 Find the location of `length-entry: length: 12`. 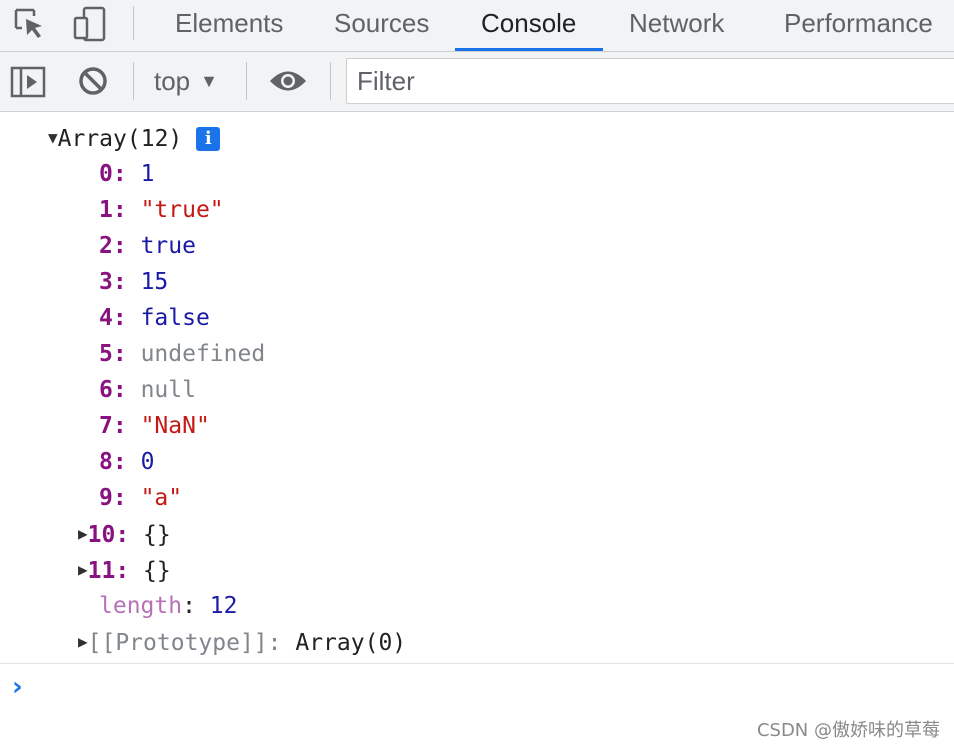

length-entry: length: 12 is located at coordinates (168, 606).